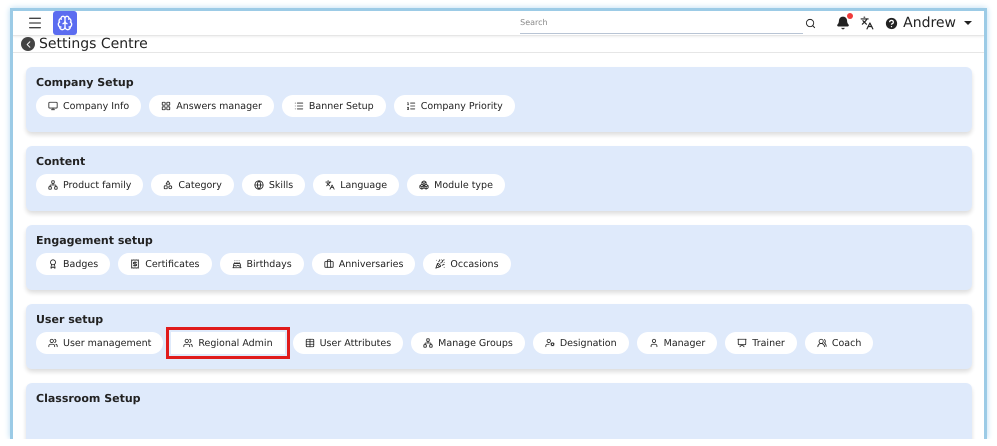  I want to click on settings-button: User management, so click(100, 343).